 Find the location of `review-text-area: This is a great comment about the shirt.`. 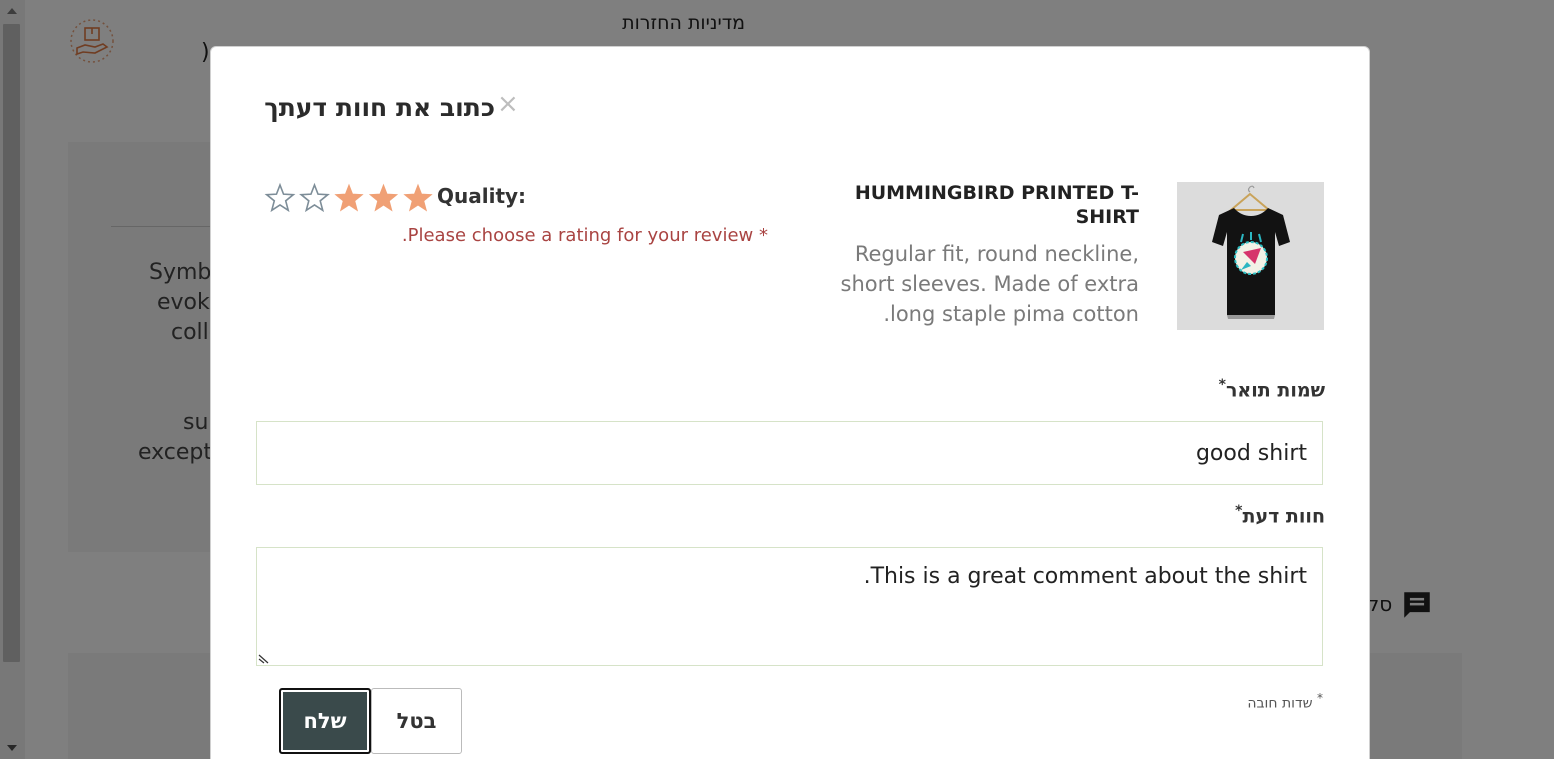

review-text-area: This is a great comment about the shirt. is located at coordinates (789, 606).